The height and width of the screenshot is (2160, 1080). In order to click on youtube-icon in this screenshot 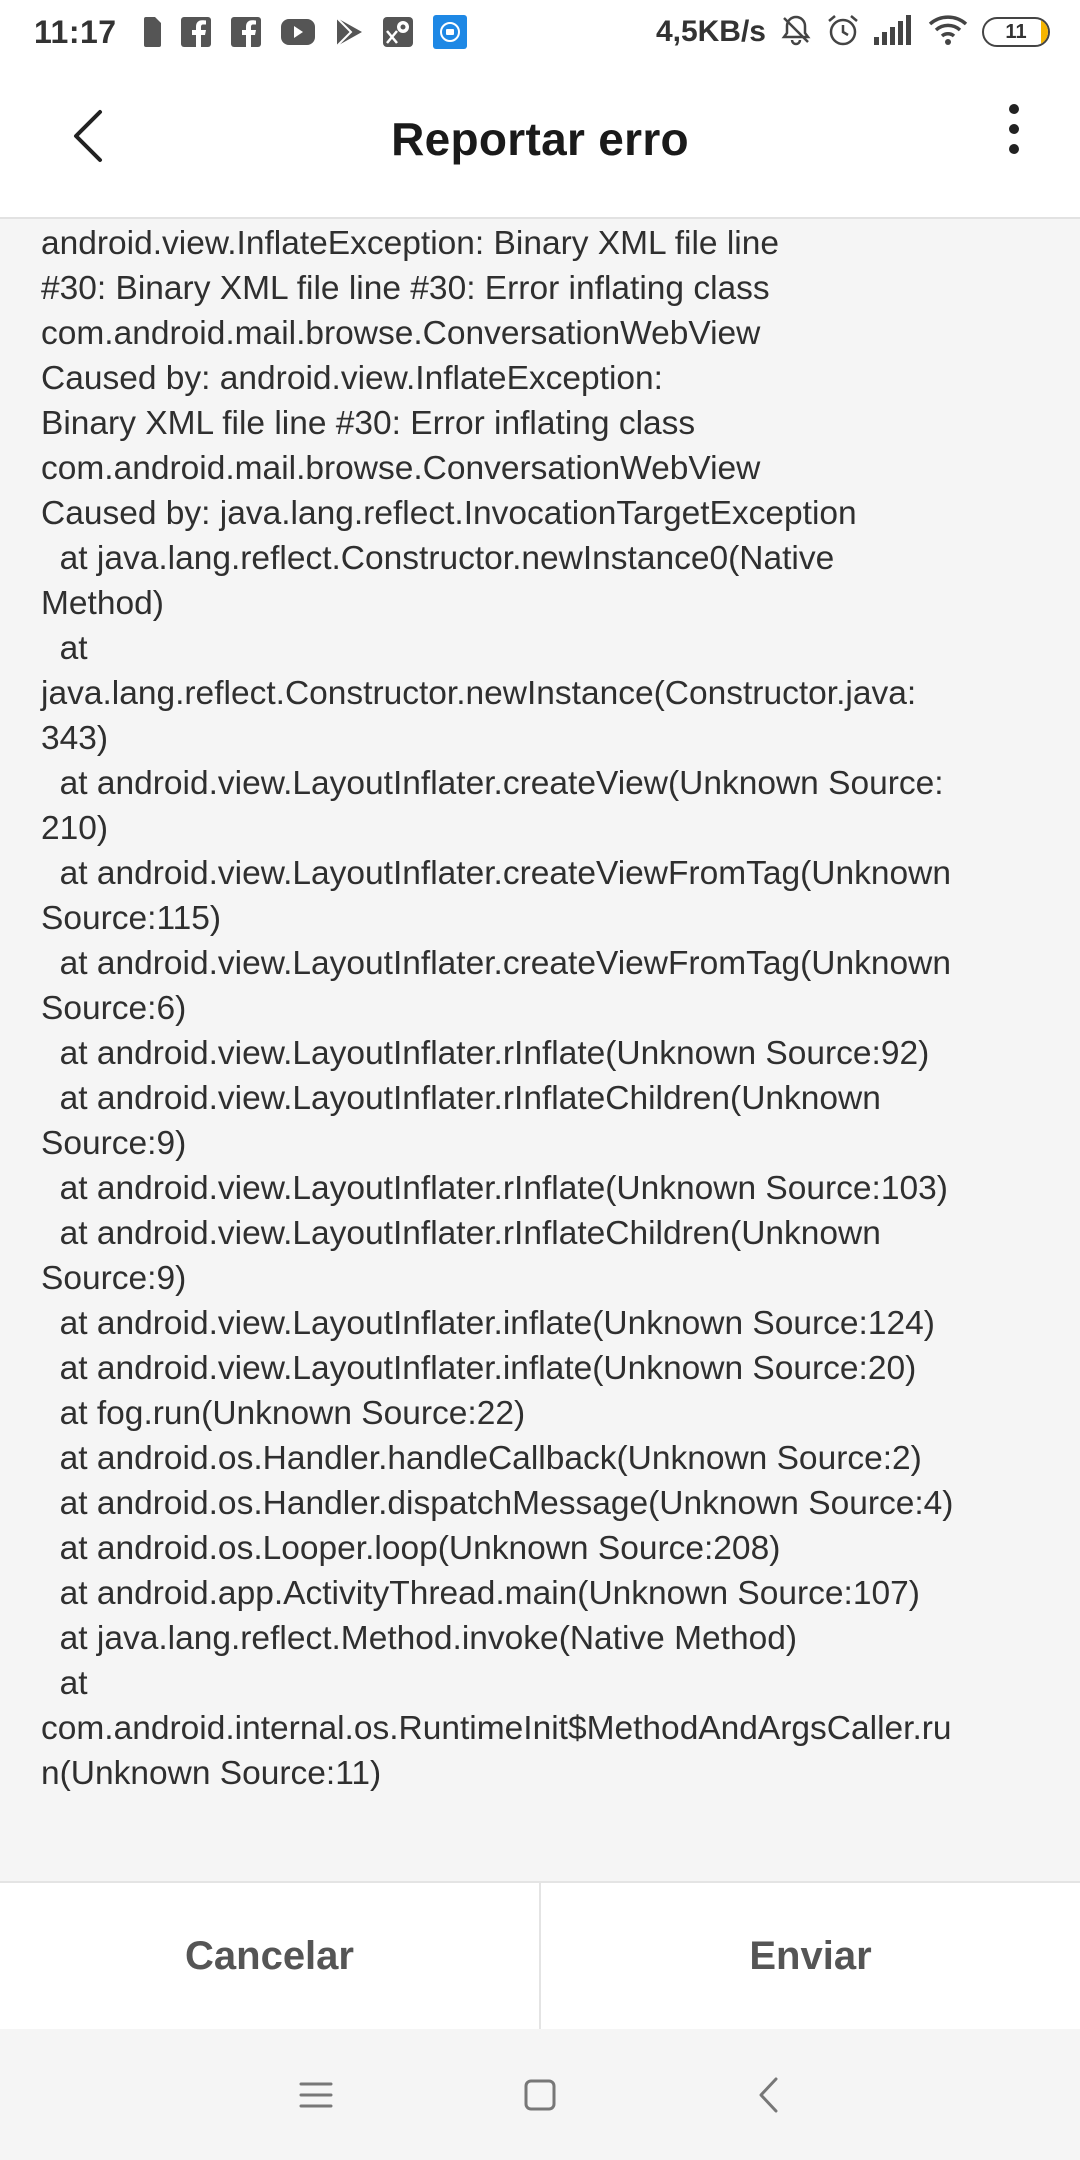, I will do `click(297, 32)`.